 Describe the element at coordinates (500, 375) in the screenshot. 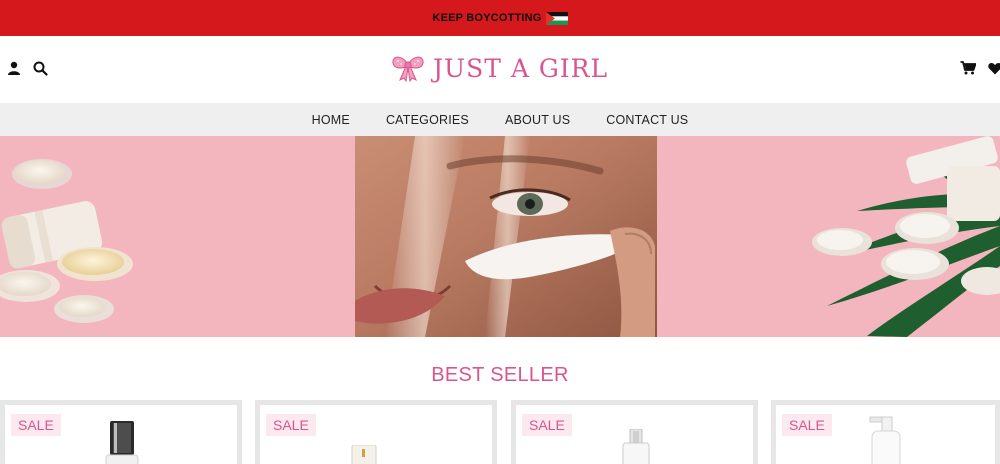

I see `best-seller-title: BEST SELLER` at that location.